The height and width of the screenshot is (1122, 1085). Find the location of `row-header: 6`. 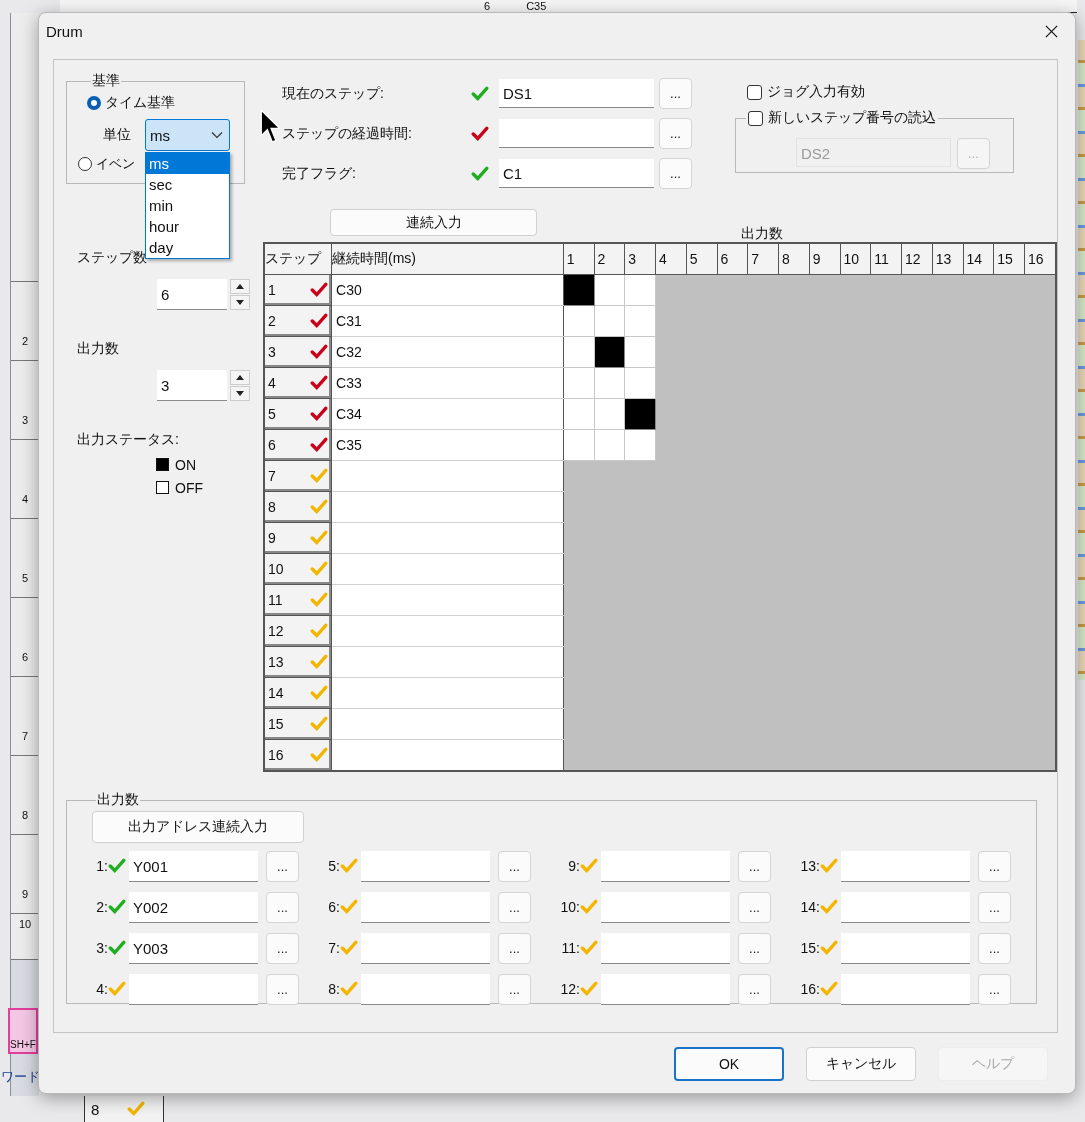

row-header: 6 is located at coordinates (298, 445).